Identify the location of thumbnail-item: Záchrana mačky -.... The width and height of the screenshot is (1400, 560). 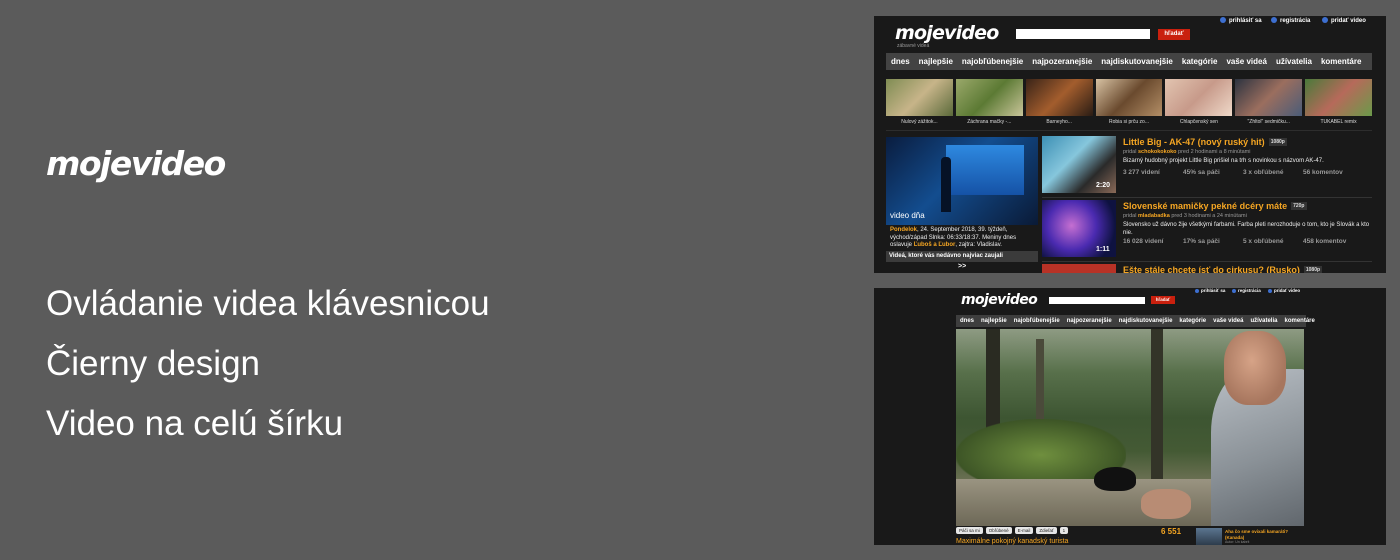
(989, 102).